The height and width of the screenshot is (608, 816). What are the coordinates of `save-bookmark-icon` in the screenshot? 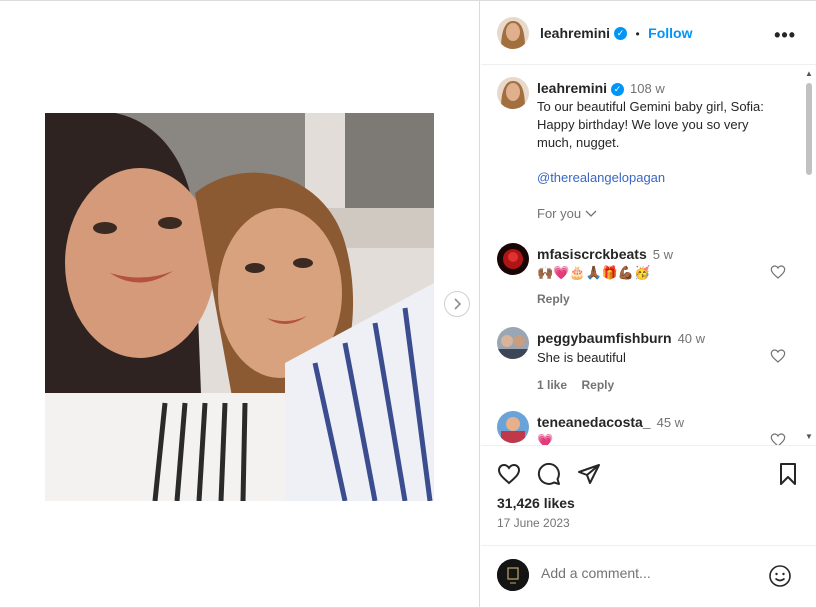 It's located at (788, 474).